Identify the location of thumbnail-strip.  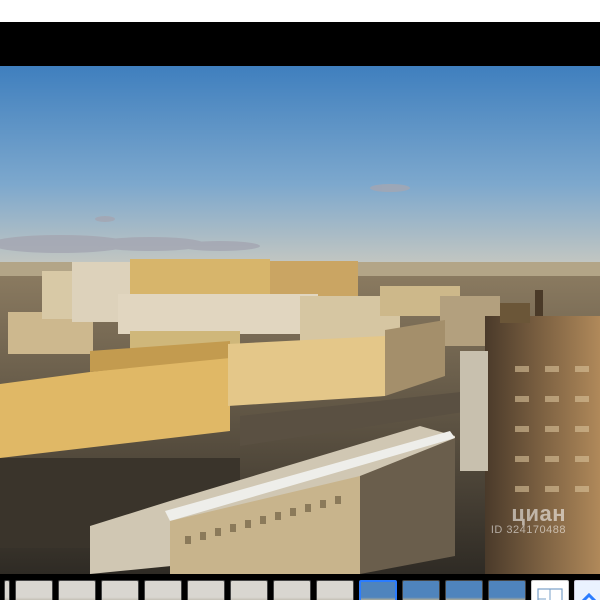
(300, 587).